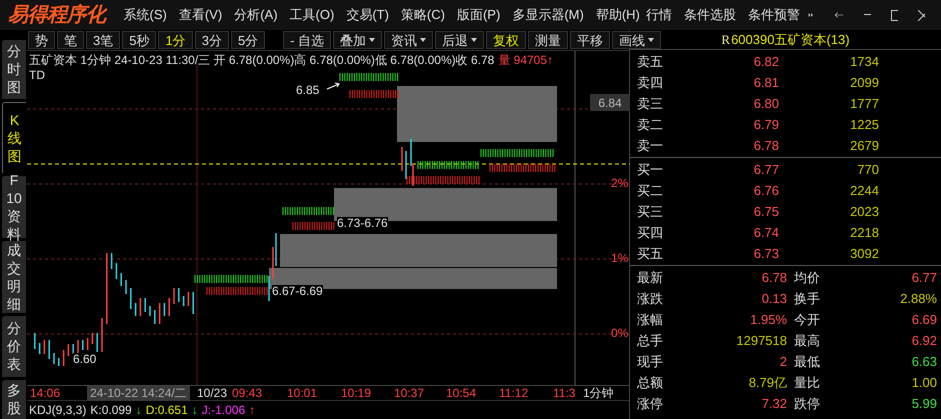 The width and height of the screenshot is (941, 419). What do you see at coordinates (312, 15) in the screenshot?
I see `menu-item: 工具(O)` at bounding box center [312, 15].